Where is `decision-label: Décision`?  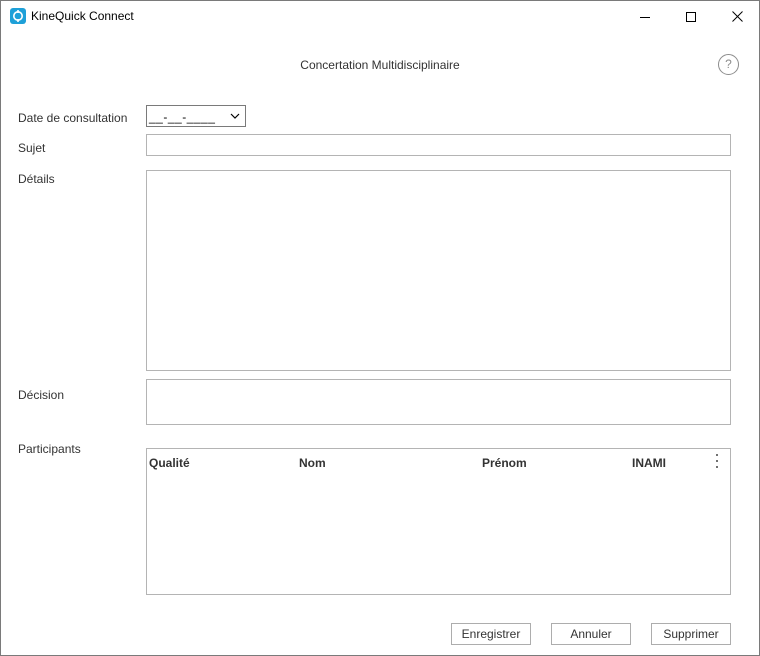 decision-label: Décision is located at coordinates (41, 395).